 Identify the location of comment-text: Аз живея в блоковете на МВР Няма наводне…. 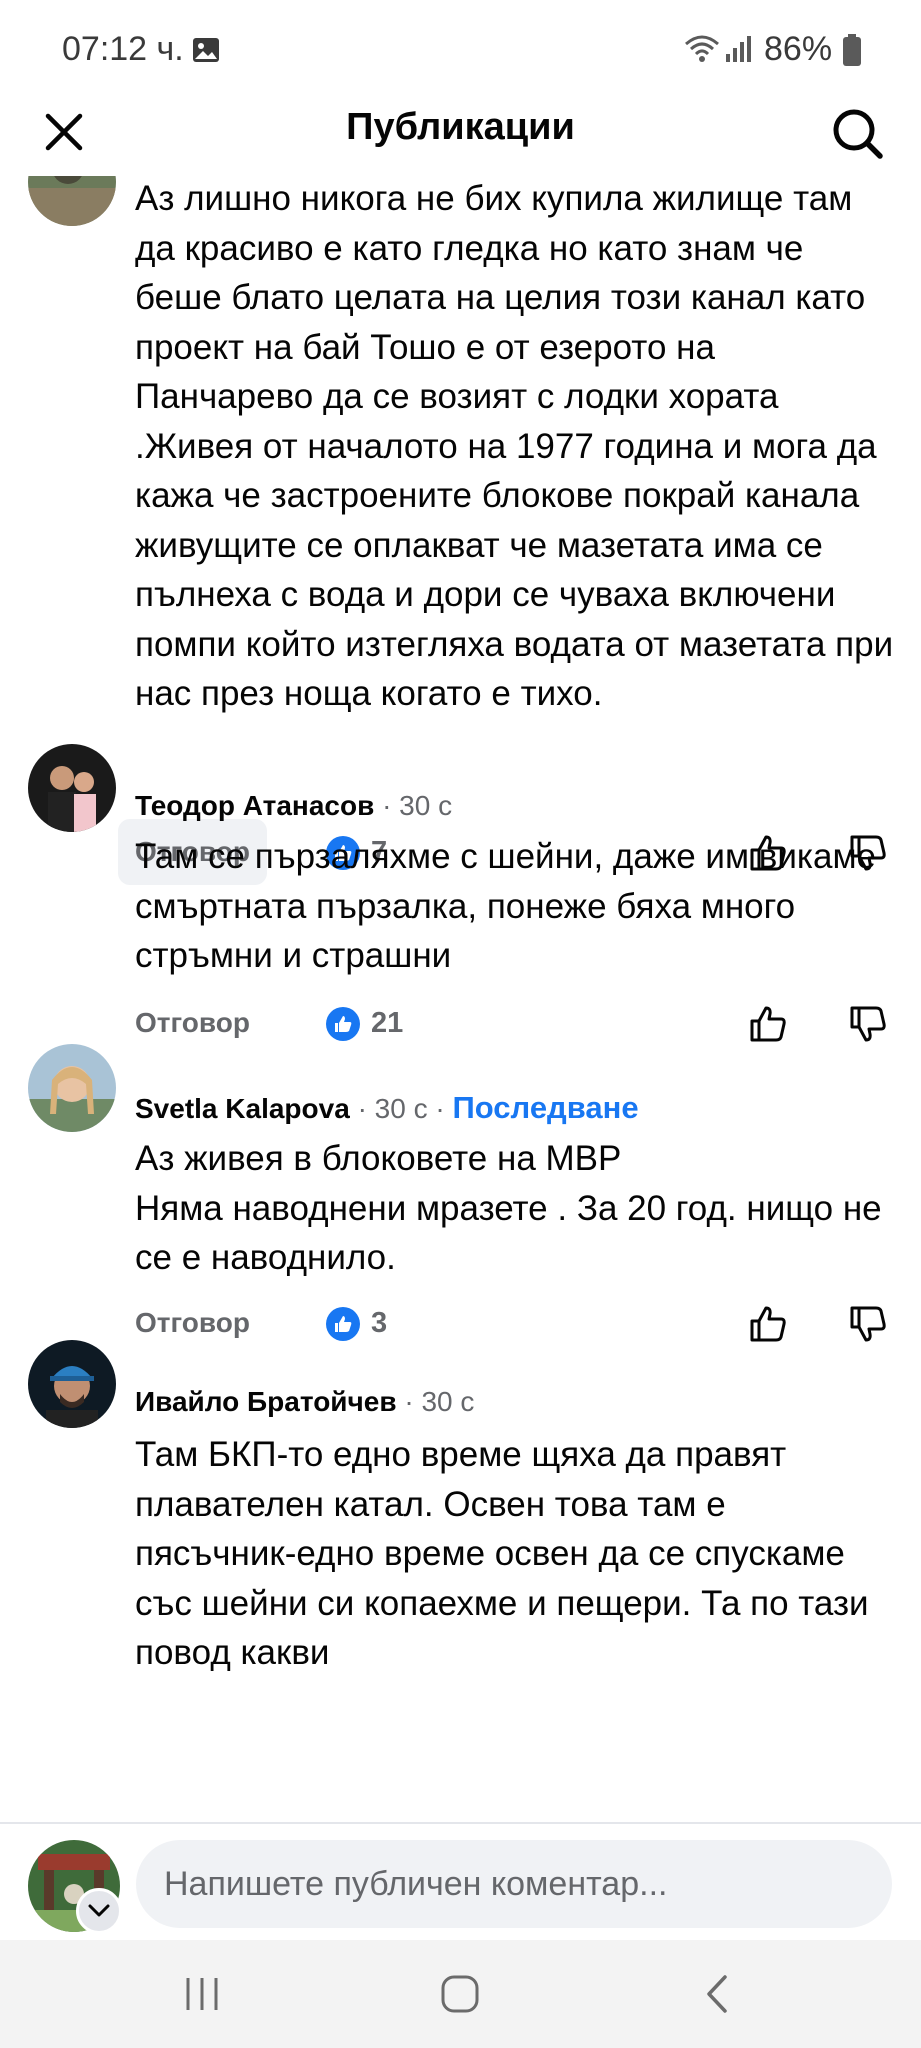
(508, 1208).